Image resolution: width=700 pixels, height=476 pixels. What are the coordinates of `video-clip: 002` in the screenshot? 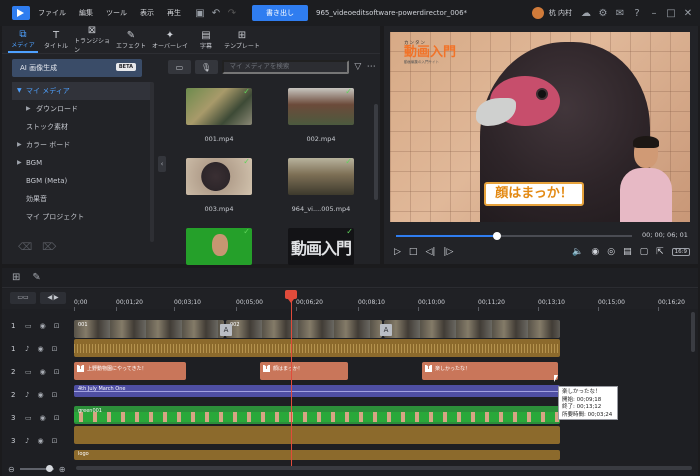 It's located at (304, 329).